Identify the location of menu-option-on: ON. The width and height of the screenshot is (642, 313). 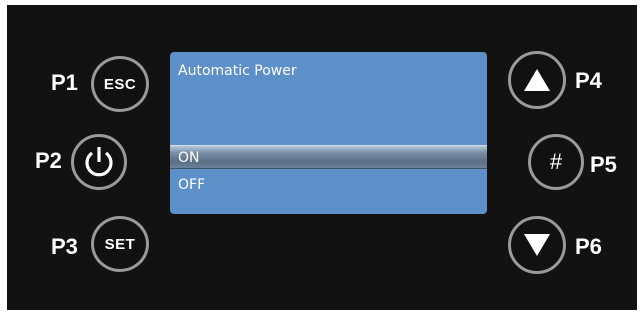
(328, 157).